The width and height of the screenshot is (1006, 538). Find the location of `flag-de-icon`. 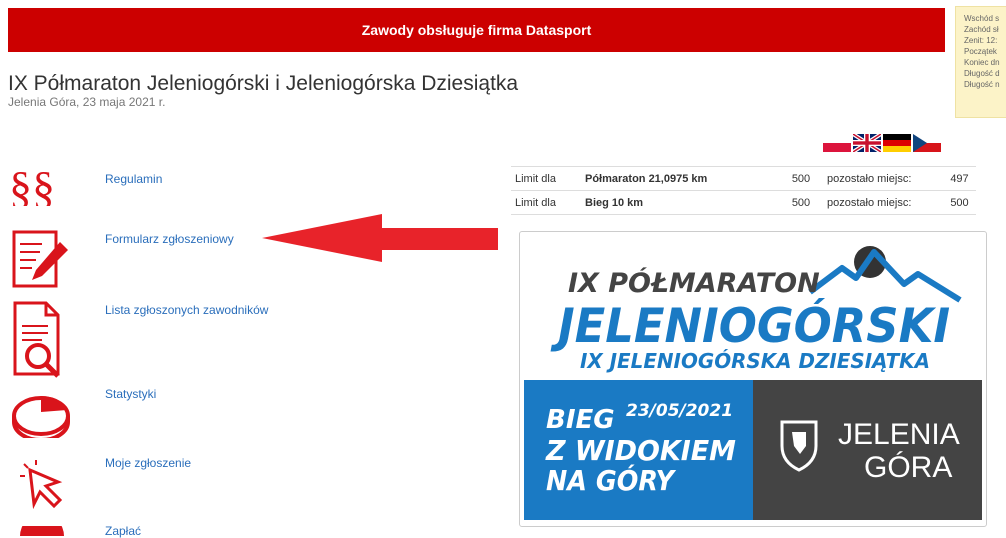

flag-de-icon is located at coordinates (897, 143).